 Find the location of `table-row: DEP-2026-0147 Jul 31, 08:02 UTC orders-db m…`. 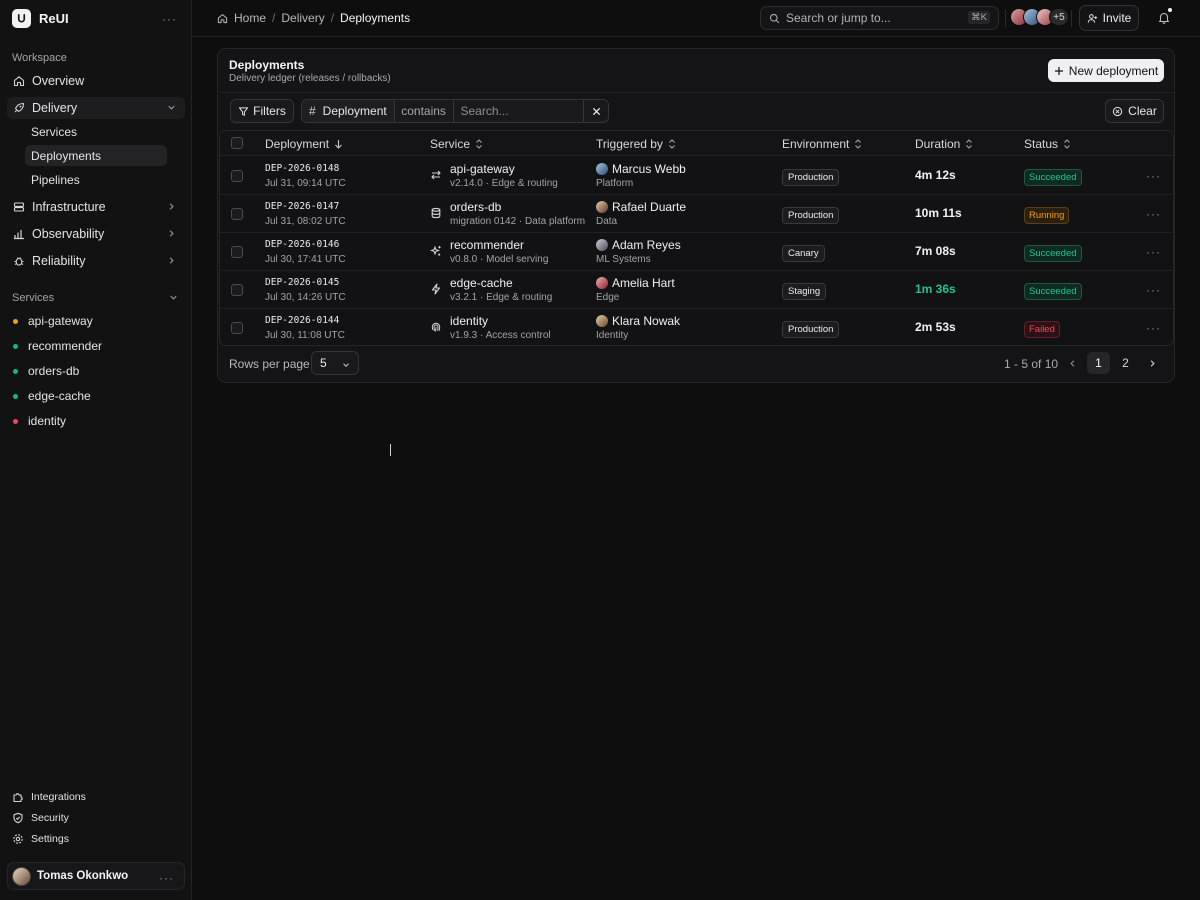

table-row: DEP-2026-0147 Jul 31, 08:02 UTC orders-db m… is located at coordinates (696, 214).